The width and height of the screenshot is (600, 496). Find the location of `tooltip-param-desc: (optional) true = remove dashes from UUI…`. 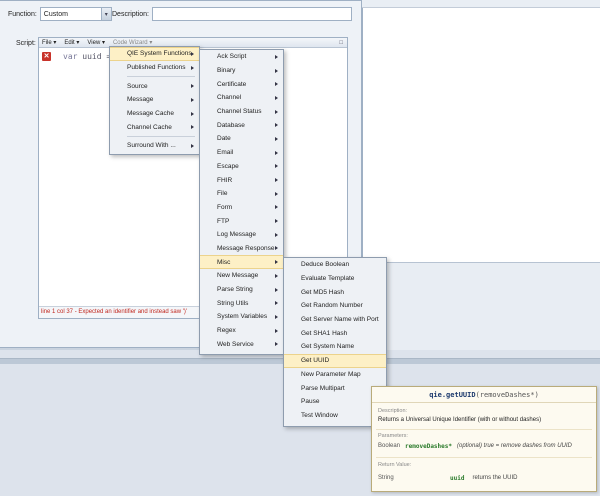

tooltip-param-desc: (optional) true = remove dashes from UUI… is located at coordinates (514, 446).